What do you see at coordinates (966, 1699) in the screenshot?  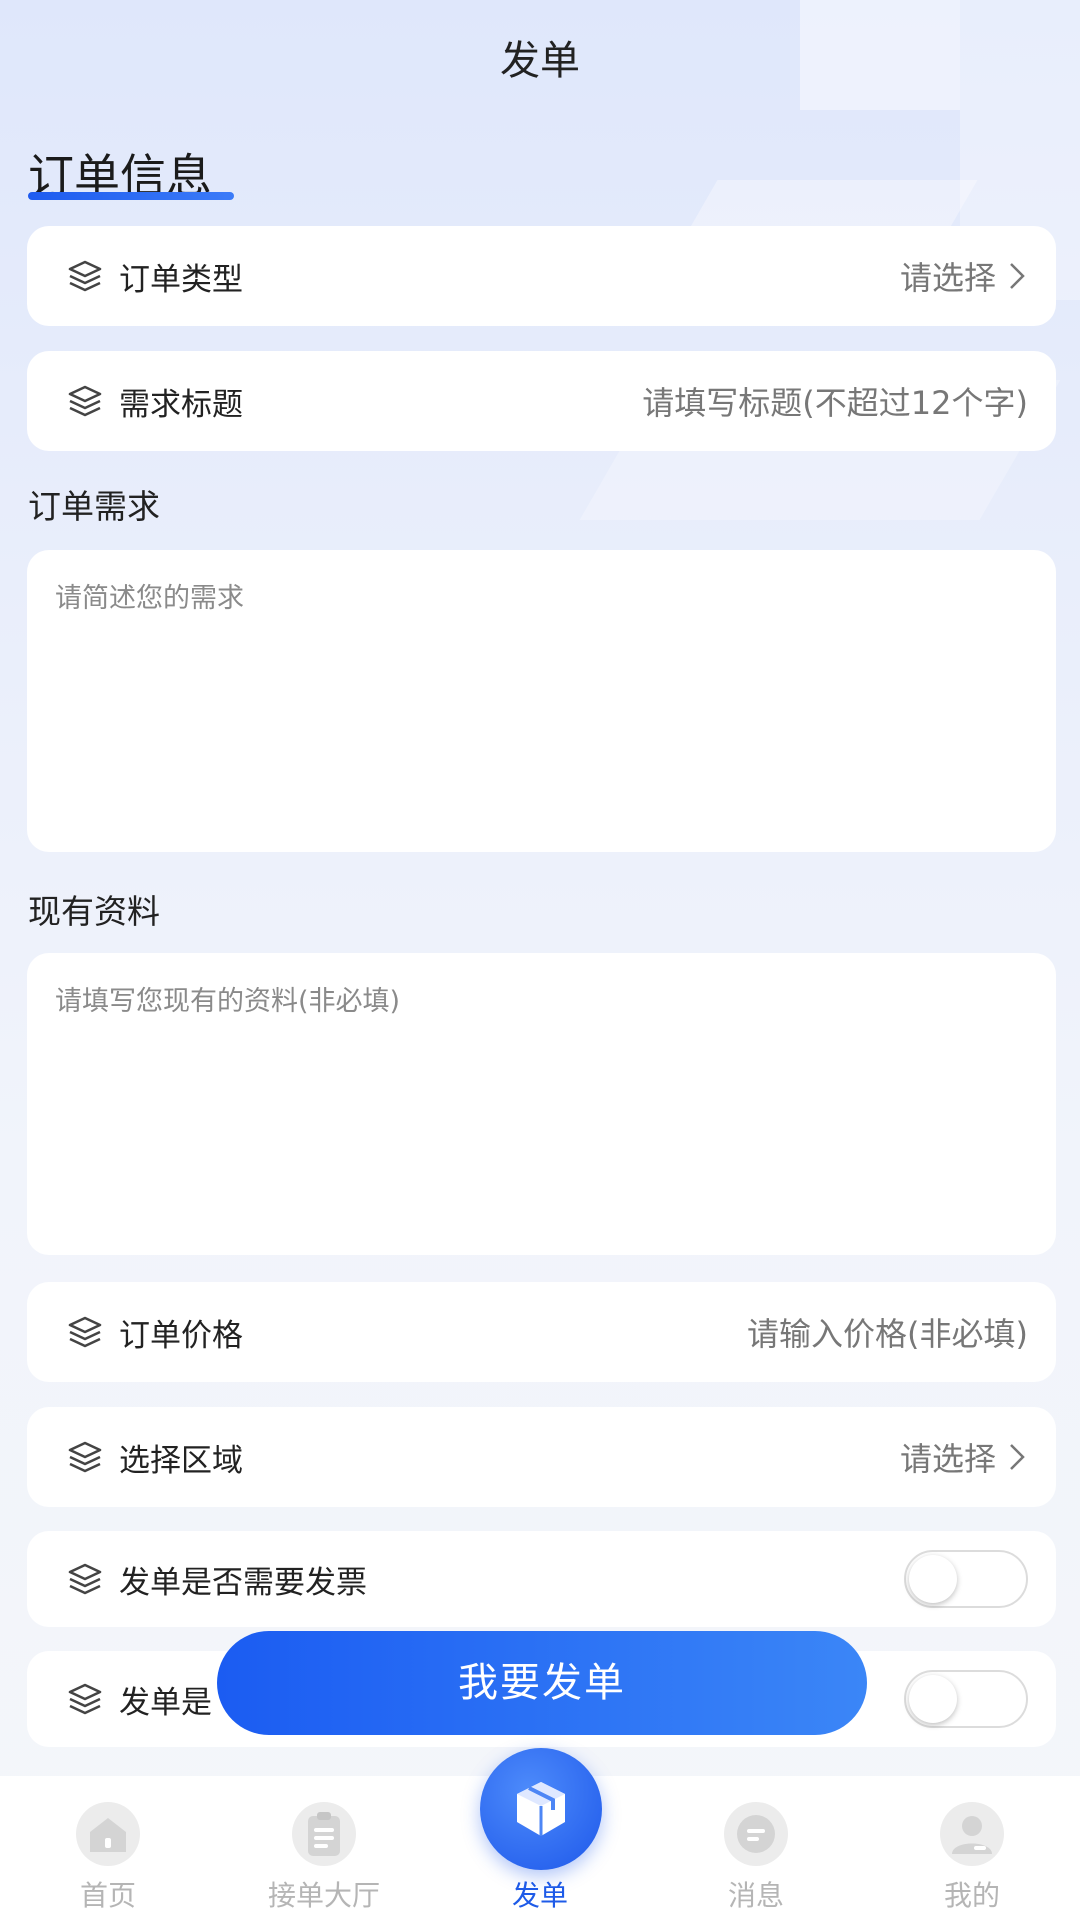 I see `second-toggle` at bounding box center [966, 1699].